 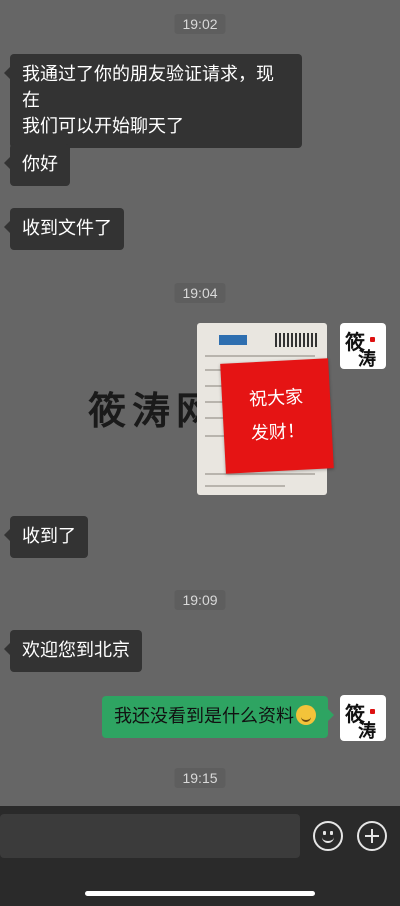 What do you see at coordinates (150, 836) in the screenshot?
I see `message-input` at bounding box center [150, 836].